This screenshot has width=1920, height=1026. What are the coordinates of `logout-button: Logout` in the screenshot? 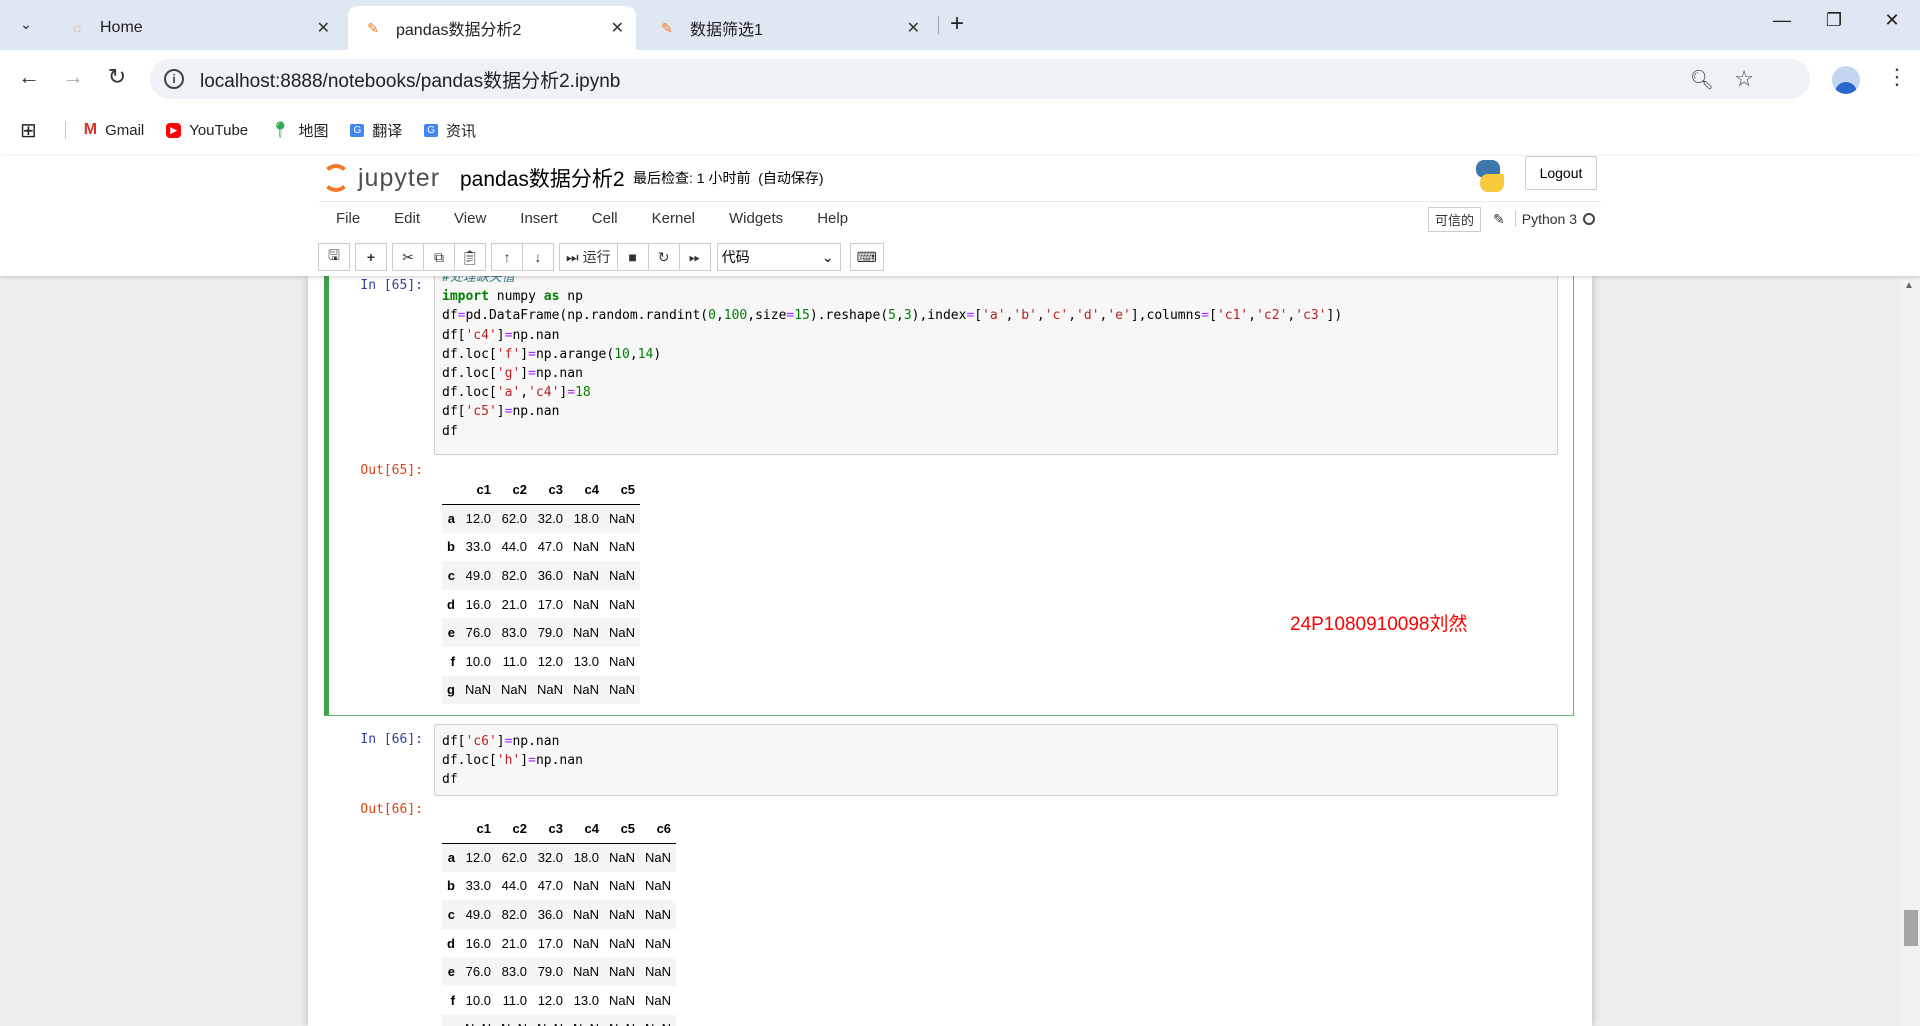 It's located at (1561, 173).